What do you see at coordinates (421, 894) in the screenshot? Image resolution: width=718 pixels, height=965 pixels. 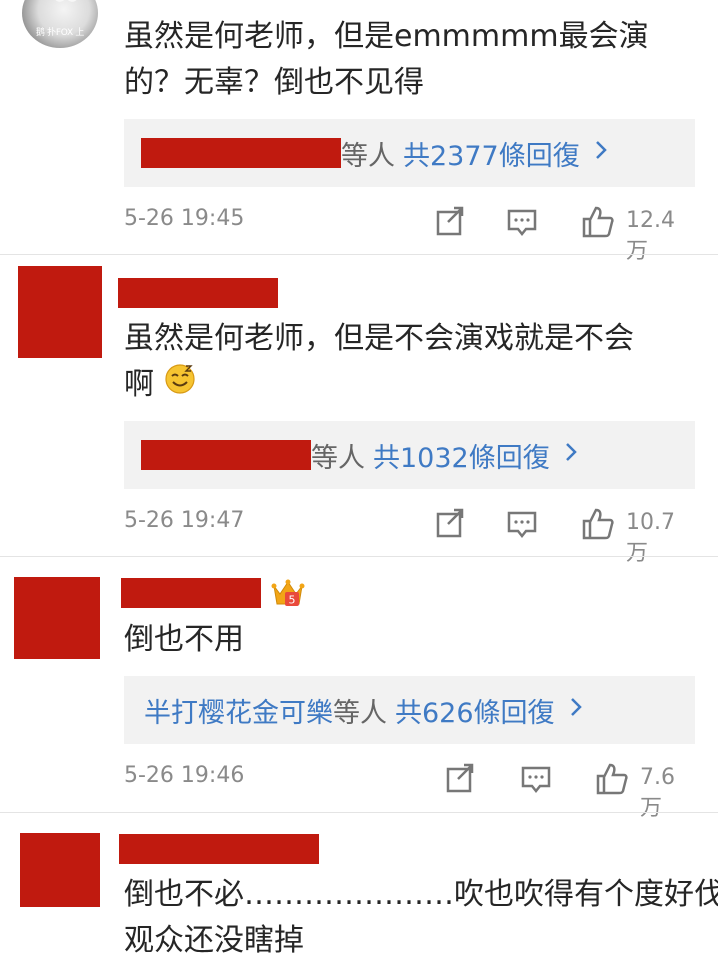 I see `comment-text-line: 倒也不必…………………吹也吹得有个度好伐` at bounding box center [421, 894].